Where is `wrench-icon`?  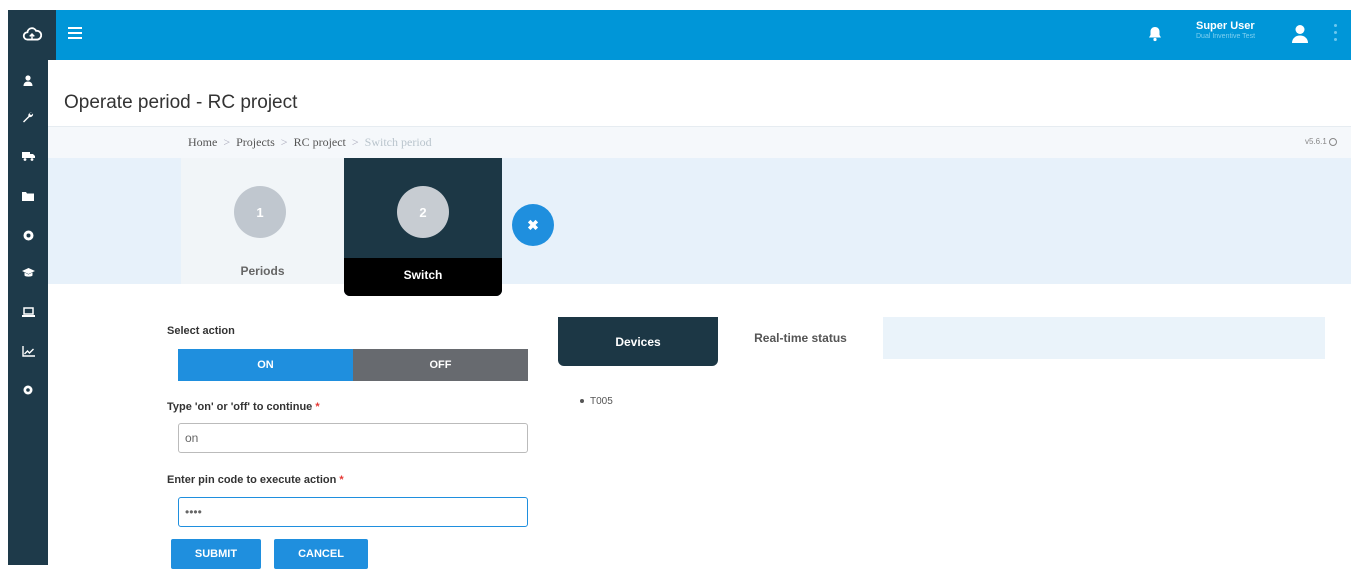 wrench-icon is located at coordinates (28, 117).